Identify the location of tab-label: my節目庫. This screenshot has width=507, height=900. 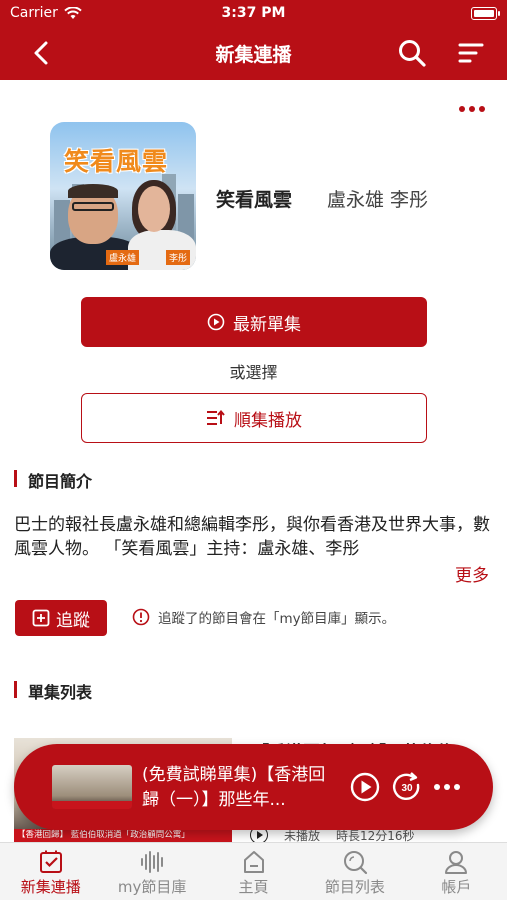
(152, 887).